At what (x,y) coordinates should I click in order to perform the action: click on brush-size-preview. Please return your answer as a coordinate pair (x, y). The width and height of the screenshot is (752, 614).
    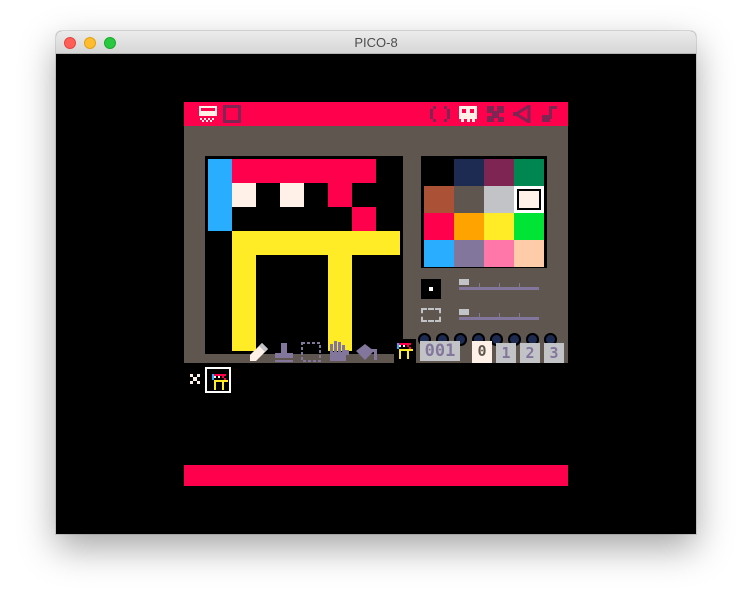
    Looking at the image, I should click on (431, 289).